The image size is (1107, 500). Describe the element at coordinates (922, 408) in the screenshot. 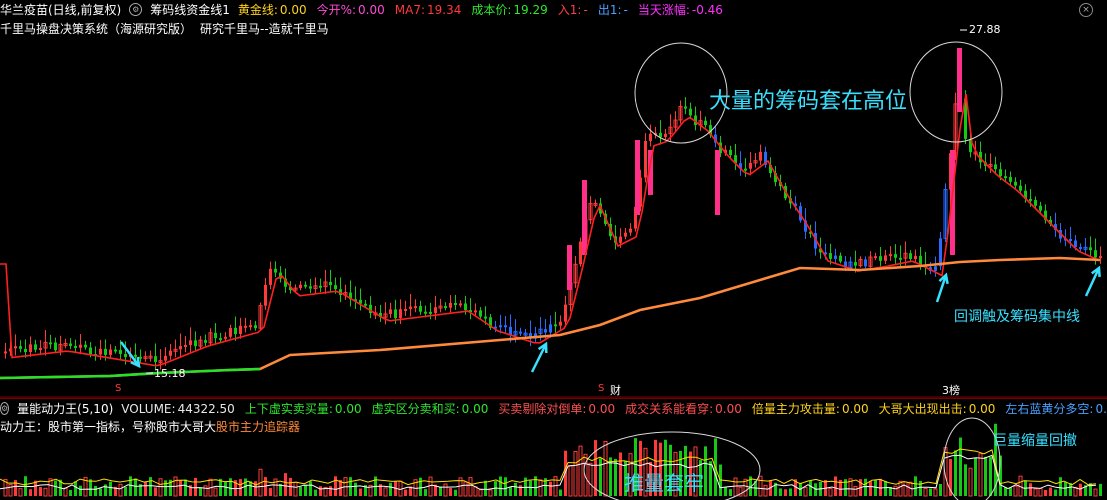

I see `volume-field-label-6: 大哥大出现出击:` at that location.